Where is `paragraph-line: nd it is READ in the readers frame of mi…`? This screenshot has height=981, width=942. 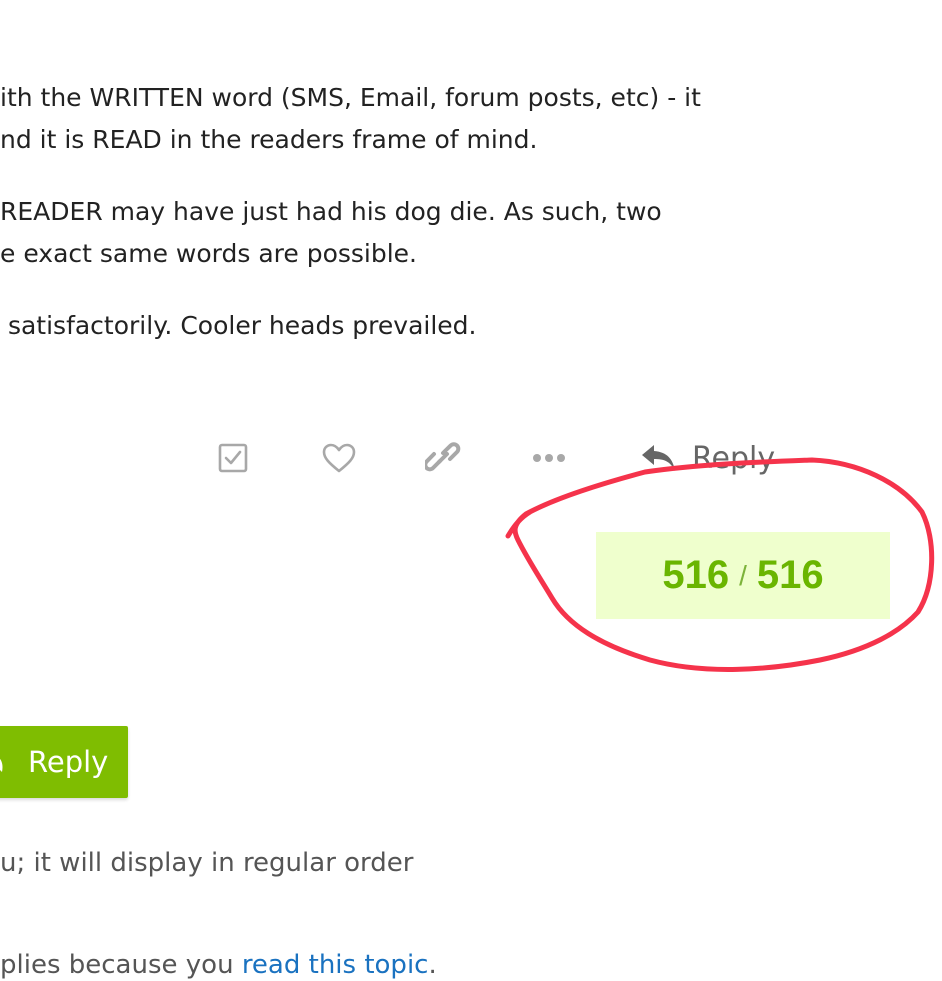
paragraph-line: nd it is READ in the readers frame of mi… is located at coordinates (269, 139).